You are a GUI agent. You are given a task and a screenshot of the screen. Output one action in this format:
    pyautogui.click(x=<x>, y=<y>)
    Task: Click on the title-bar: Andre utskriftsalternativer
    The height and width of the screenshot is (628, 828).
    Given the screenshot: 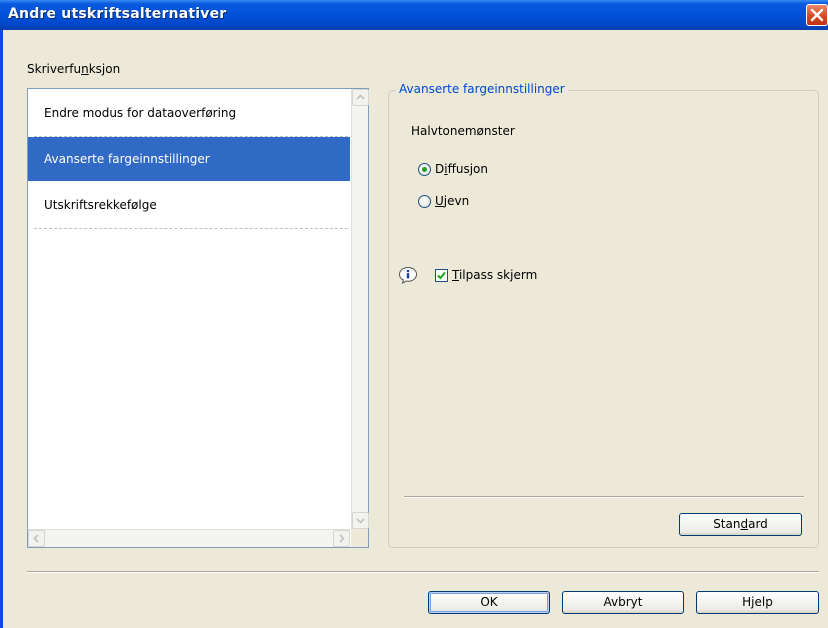 What is the action you would take?
    pyautogui.click(x=414, y=15)
    